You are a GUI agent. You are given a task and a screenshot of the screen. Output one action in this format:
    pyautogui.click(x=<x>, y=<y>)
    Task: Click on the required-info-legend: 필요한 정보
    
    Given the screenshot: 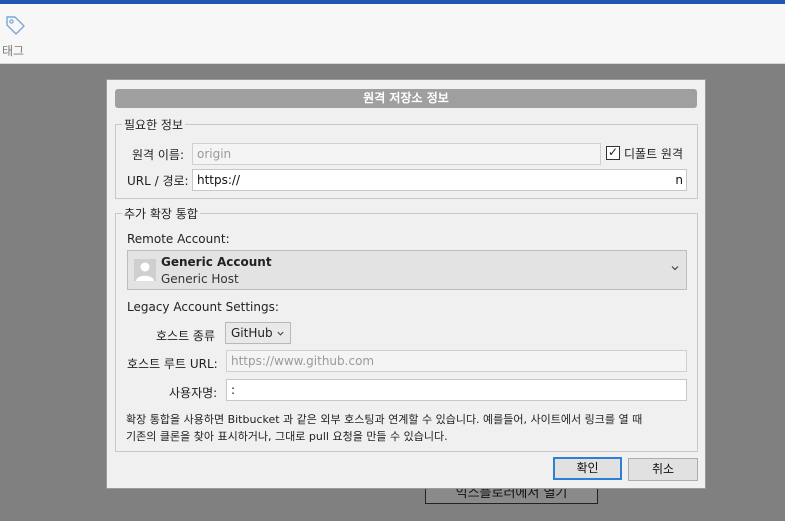 What is the action you would take?
    pyautogui.click(x=154, y=124)
    